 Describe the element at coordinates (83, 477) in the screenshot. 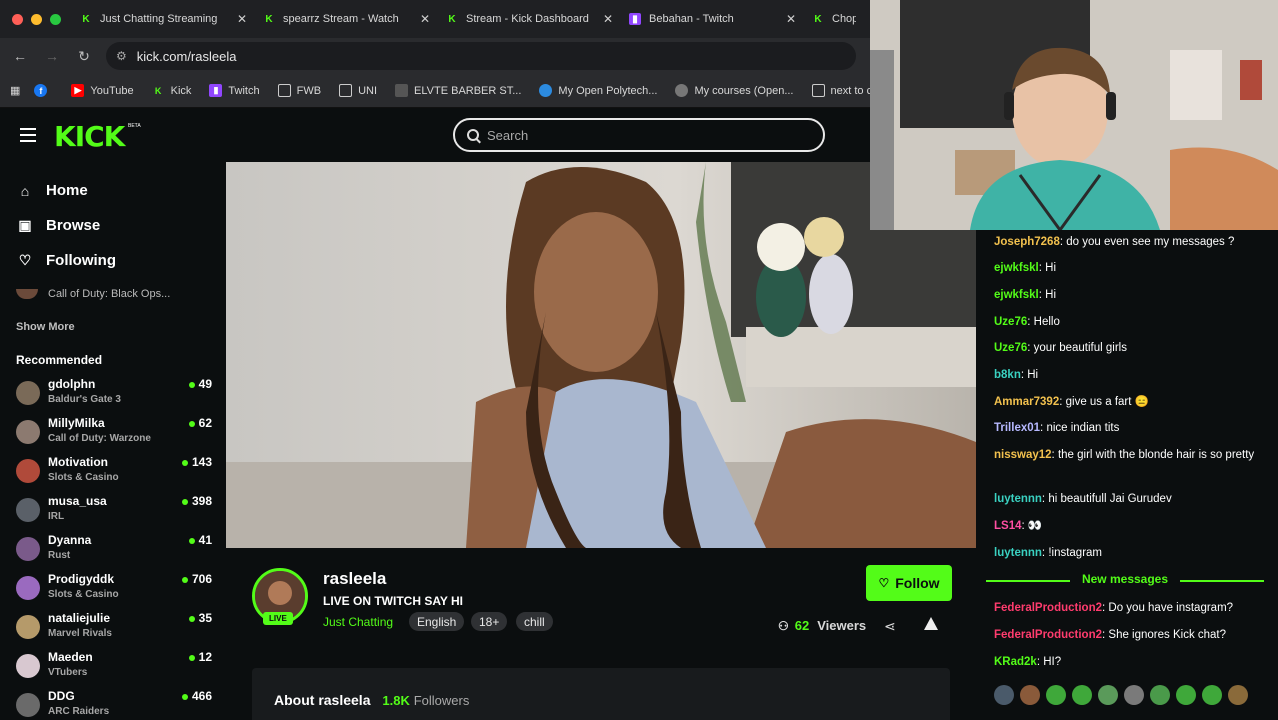

I see `channel-category: Slots & Casino` at that location.